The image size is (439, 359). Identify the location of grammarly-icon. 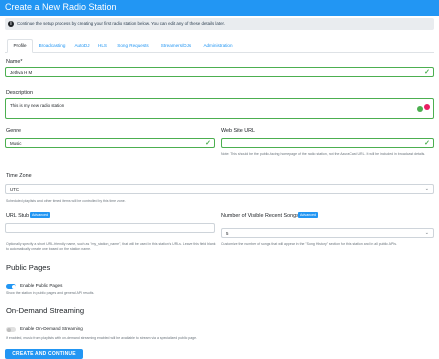
(420, 109).